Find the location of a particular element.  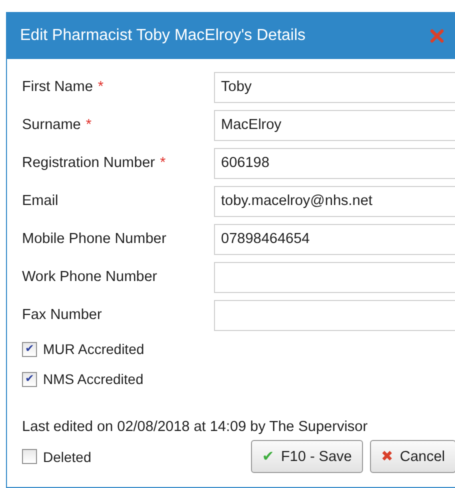

field-label: Mobile Phone Number is located at coordinates (95, 239).